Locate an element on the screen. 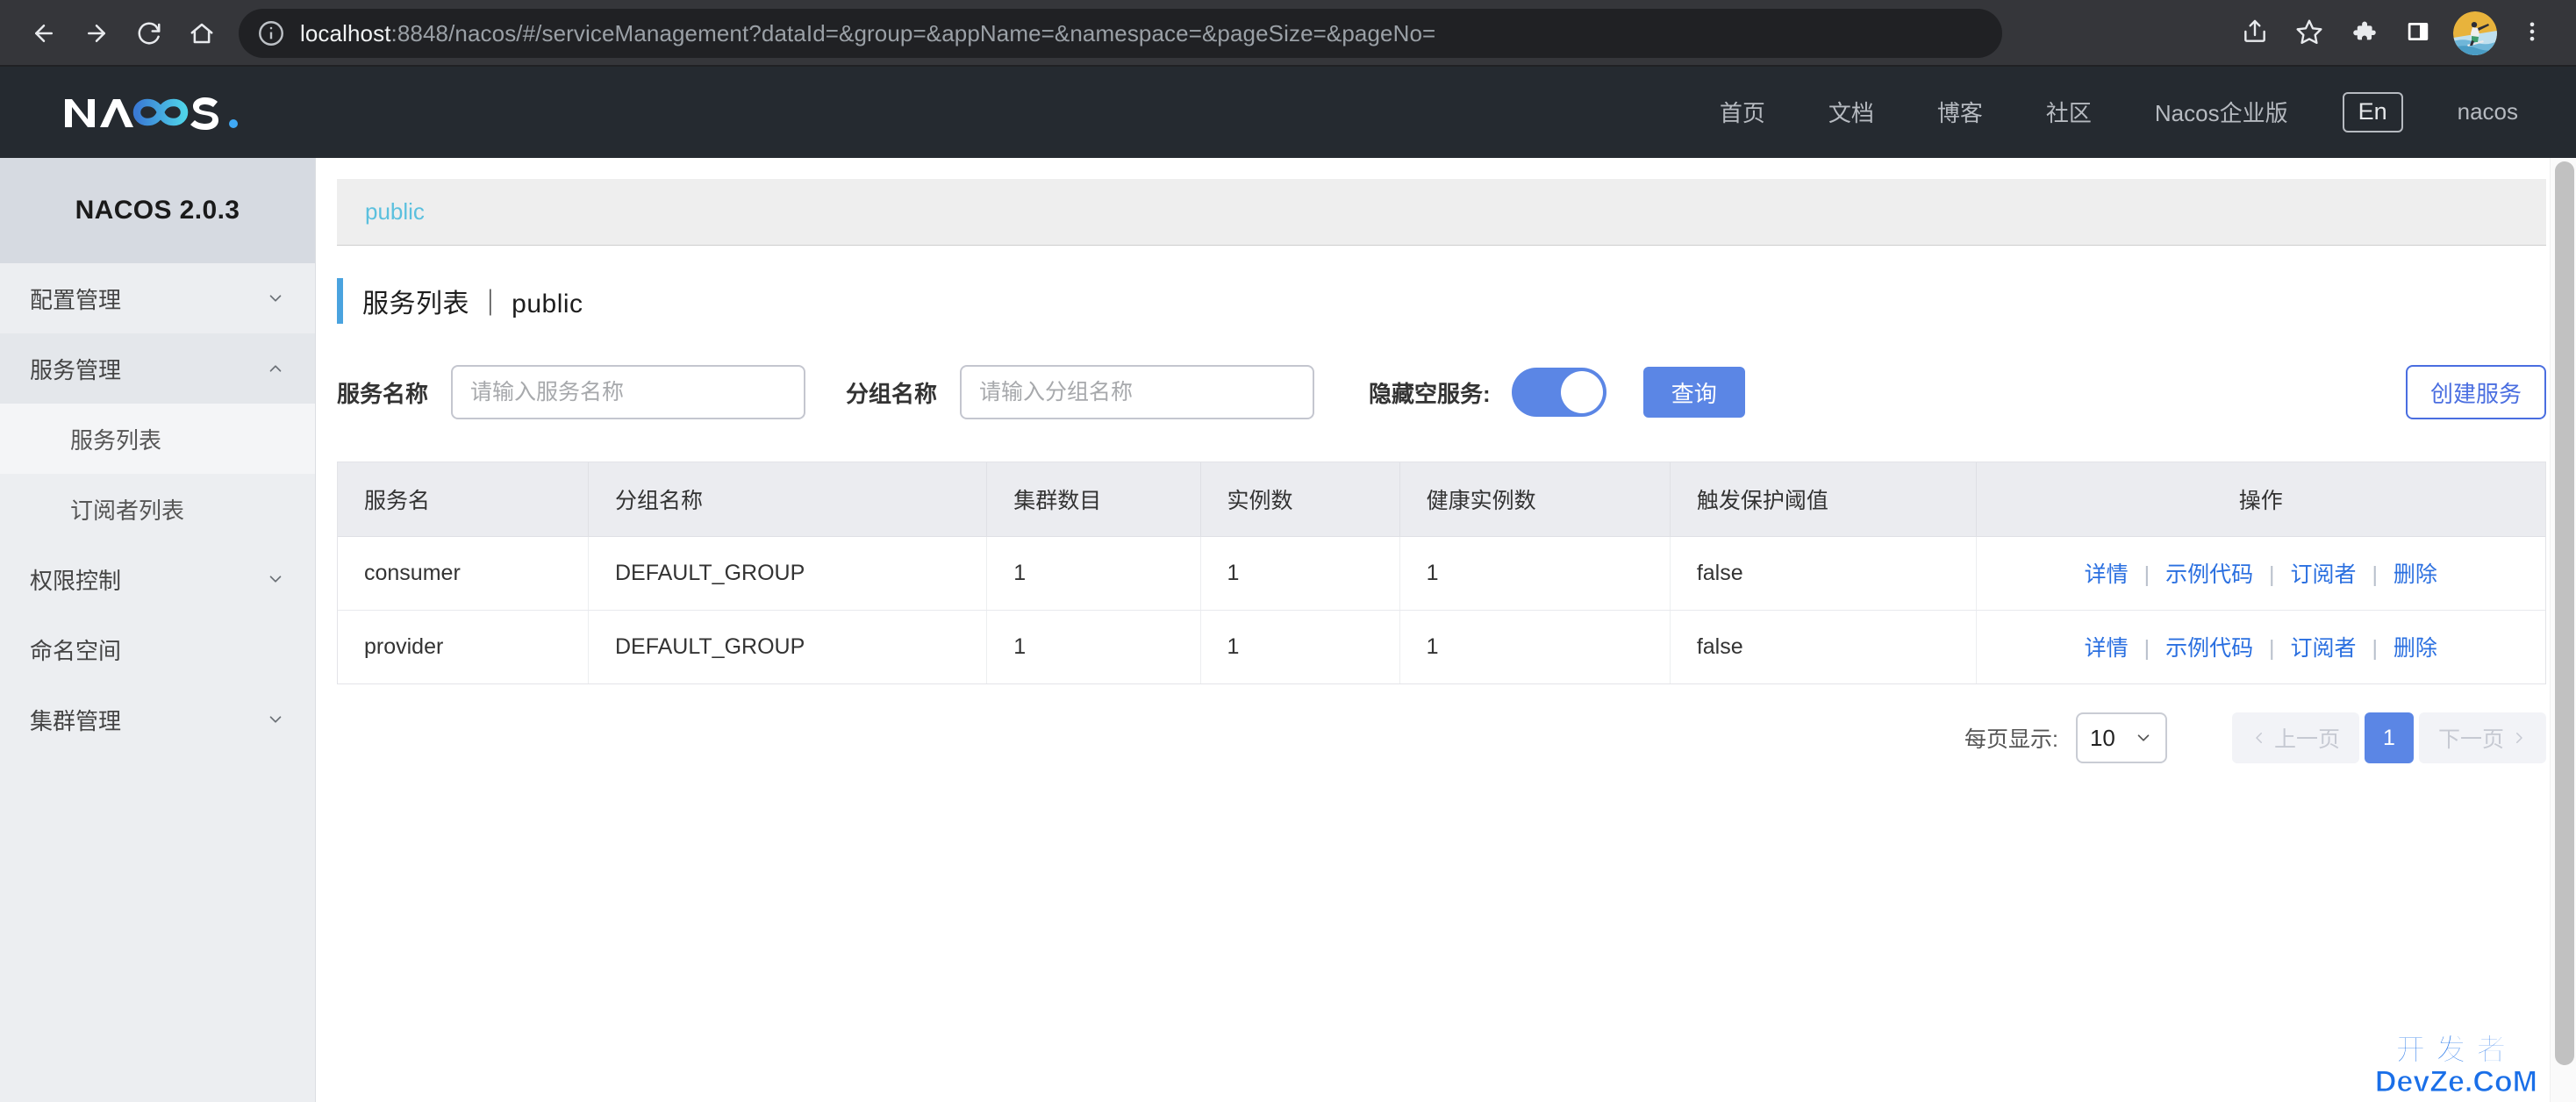  browser-menu-button is located at coordinates (2532, 33).